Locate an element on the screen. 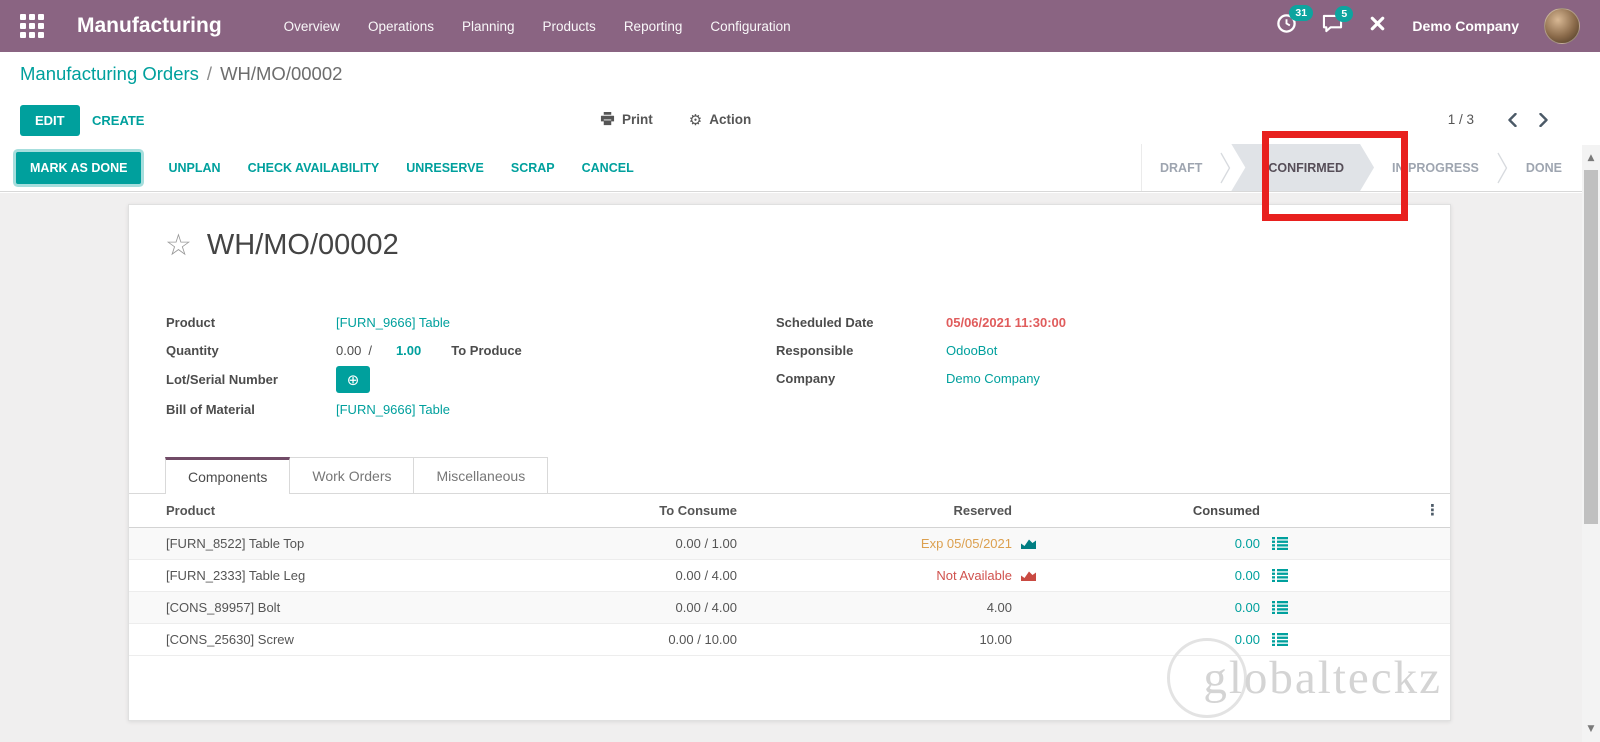 Image resolution: width=1600 pixels, height=742 pixels. breadcrumb-current: WH/MO/00002 is located at coordinates (281, 73).